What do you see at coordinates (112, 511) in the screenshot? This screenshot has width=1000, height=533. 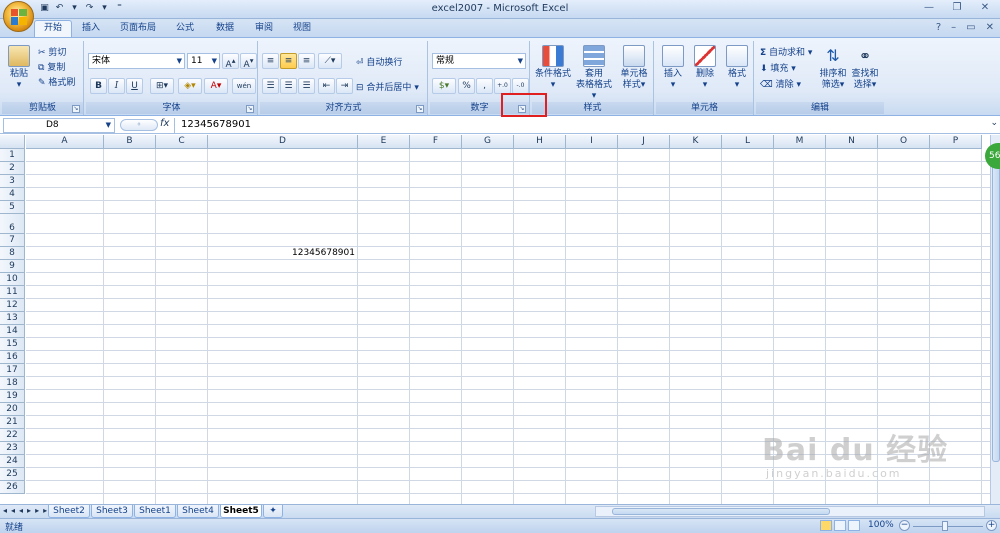 I see `sheet-tab: Sheet3` at bounding box center [112, 511].